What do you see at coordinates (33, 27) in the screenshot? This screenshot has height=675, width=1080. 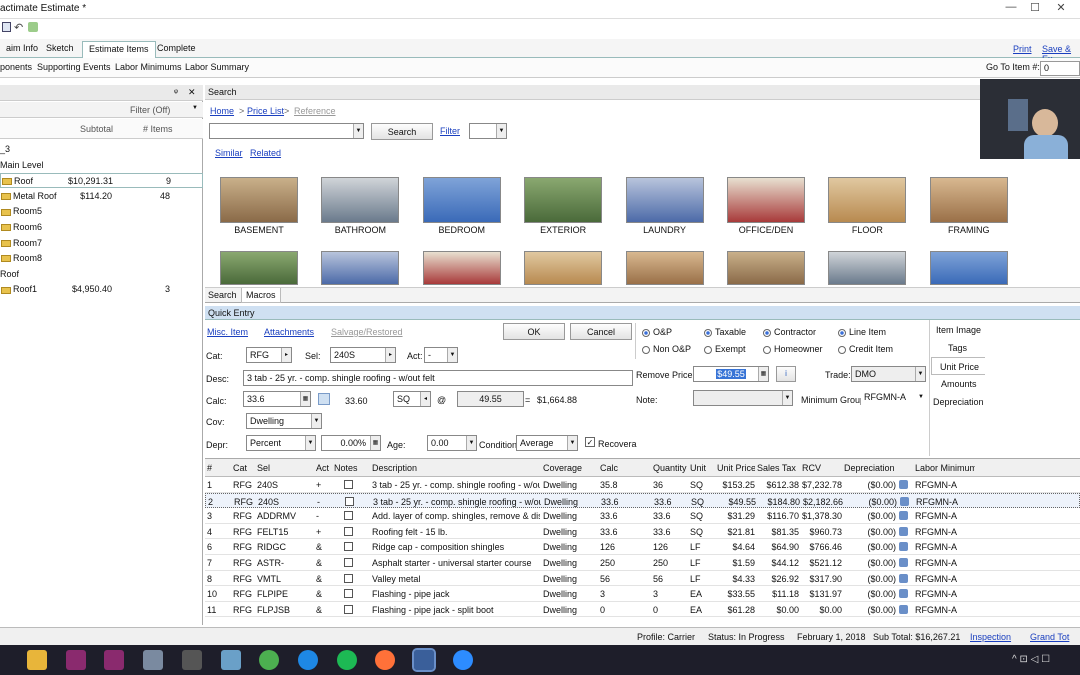 I see `tool-icon` at bounding box center [33, 27].